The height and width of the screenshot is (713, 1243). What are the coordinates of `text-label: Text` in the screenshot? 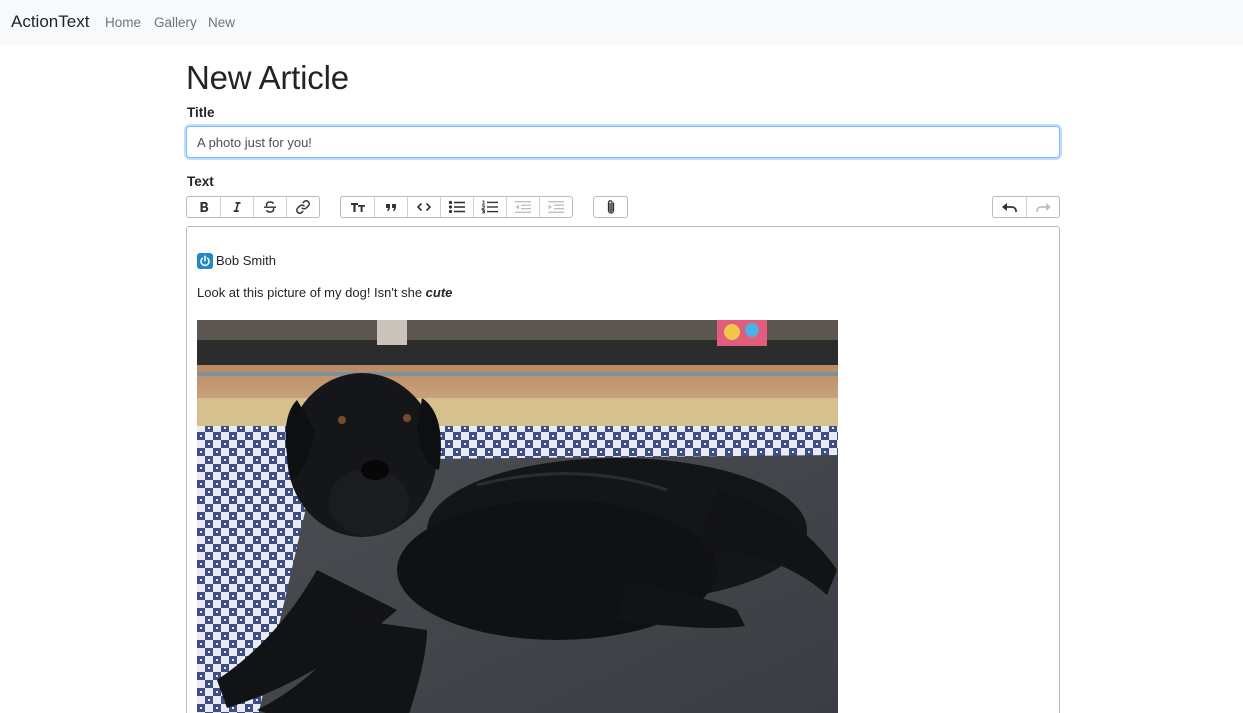 It's located at (200, 181).